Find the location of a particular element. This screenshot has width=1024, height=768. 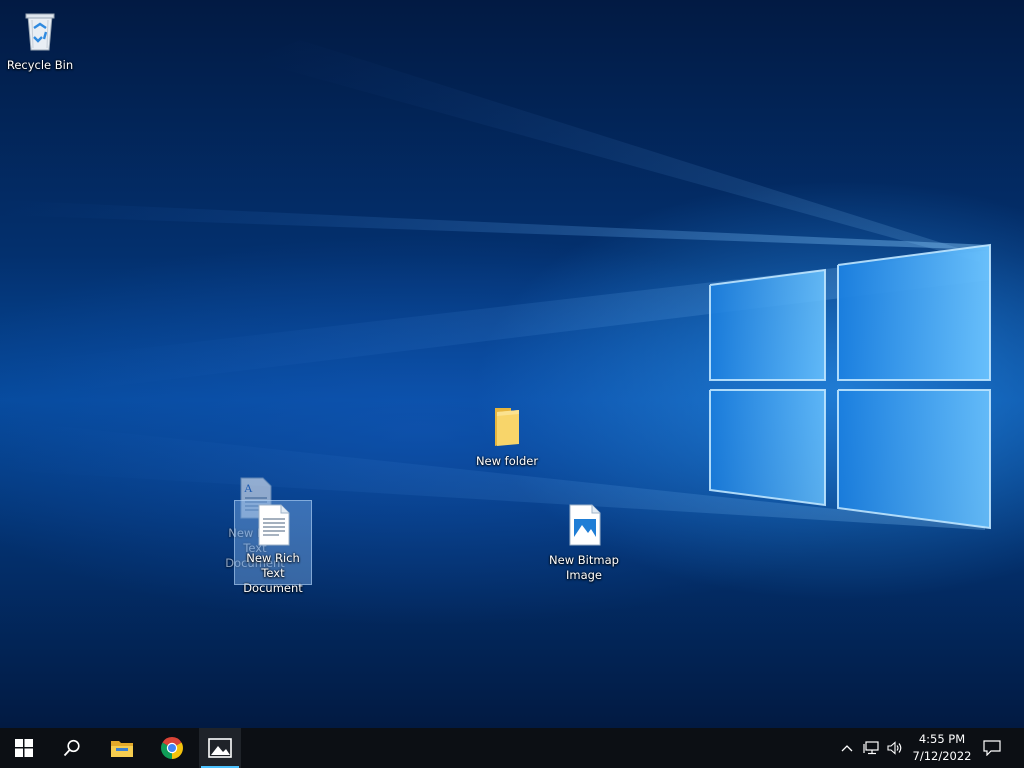

search-button is located at coordinates (72, 748).